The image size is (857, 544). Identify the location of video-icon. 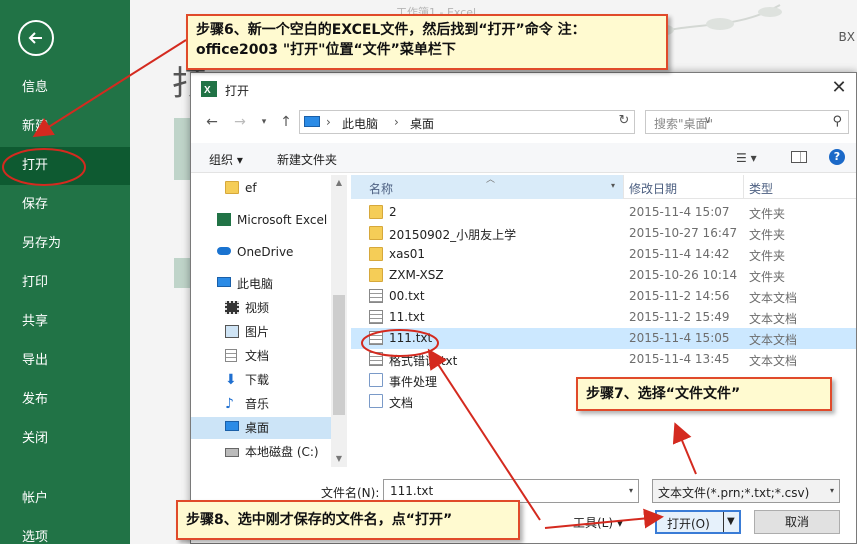
(232, 307).